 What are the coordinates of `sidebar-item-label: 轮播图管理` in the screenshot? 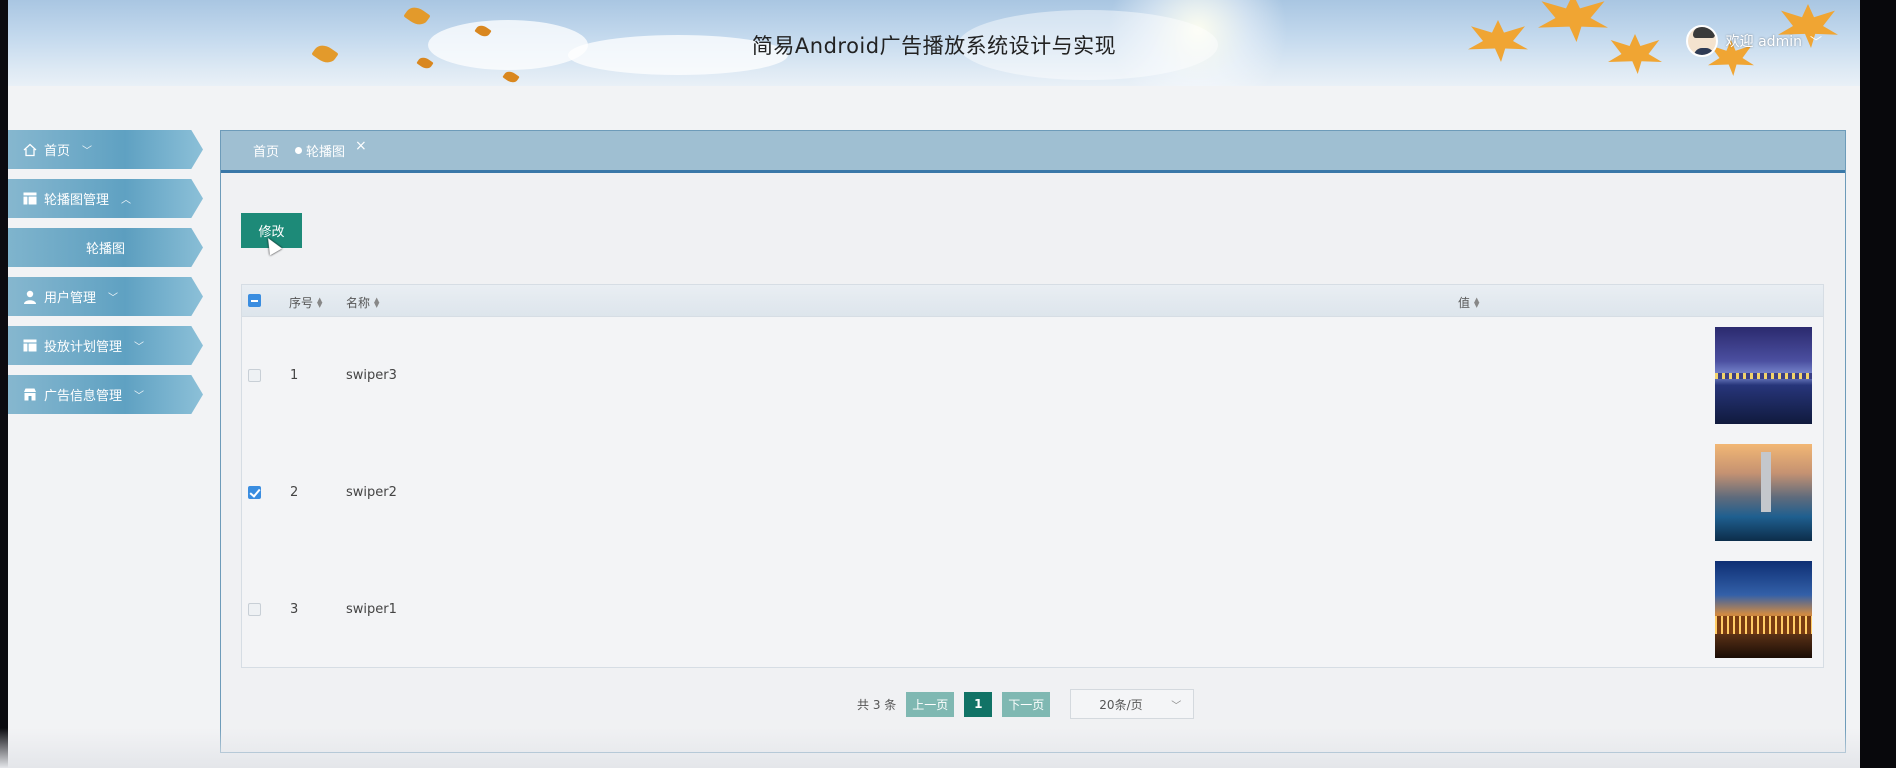 It's located at (77, 200).